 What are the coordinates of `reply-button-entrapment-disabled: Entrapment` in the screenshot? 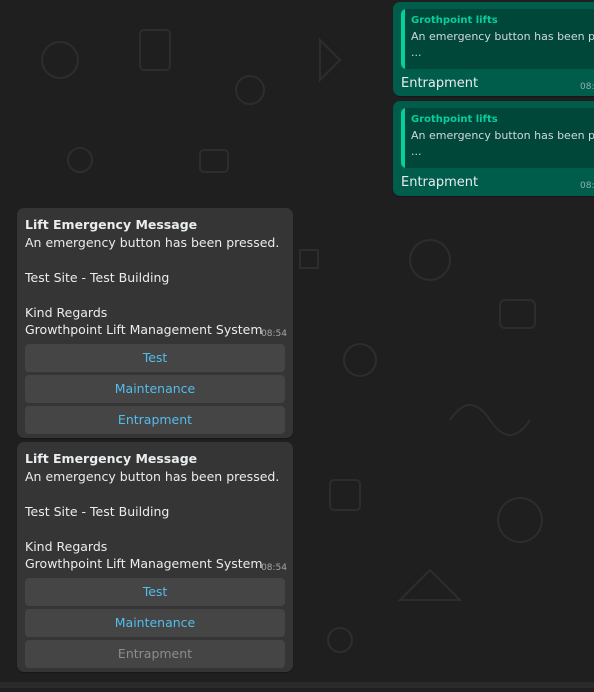 It's located at (155, 654).